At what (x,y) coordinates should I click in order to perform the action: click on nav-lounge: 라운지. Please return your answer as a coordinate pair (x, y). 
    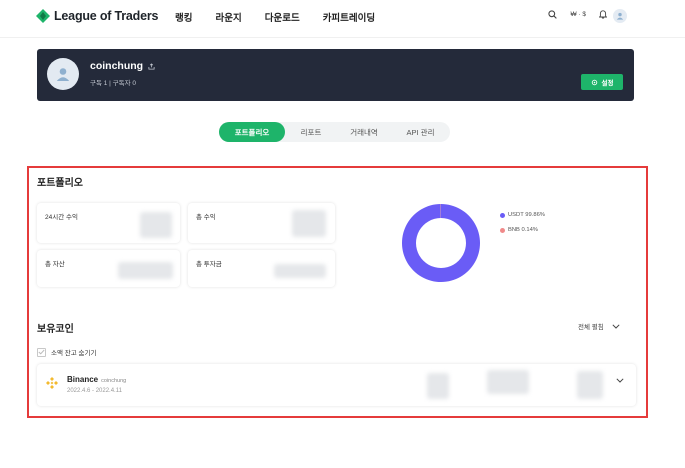
    Looking at the image, I should click on (228, 17).